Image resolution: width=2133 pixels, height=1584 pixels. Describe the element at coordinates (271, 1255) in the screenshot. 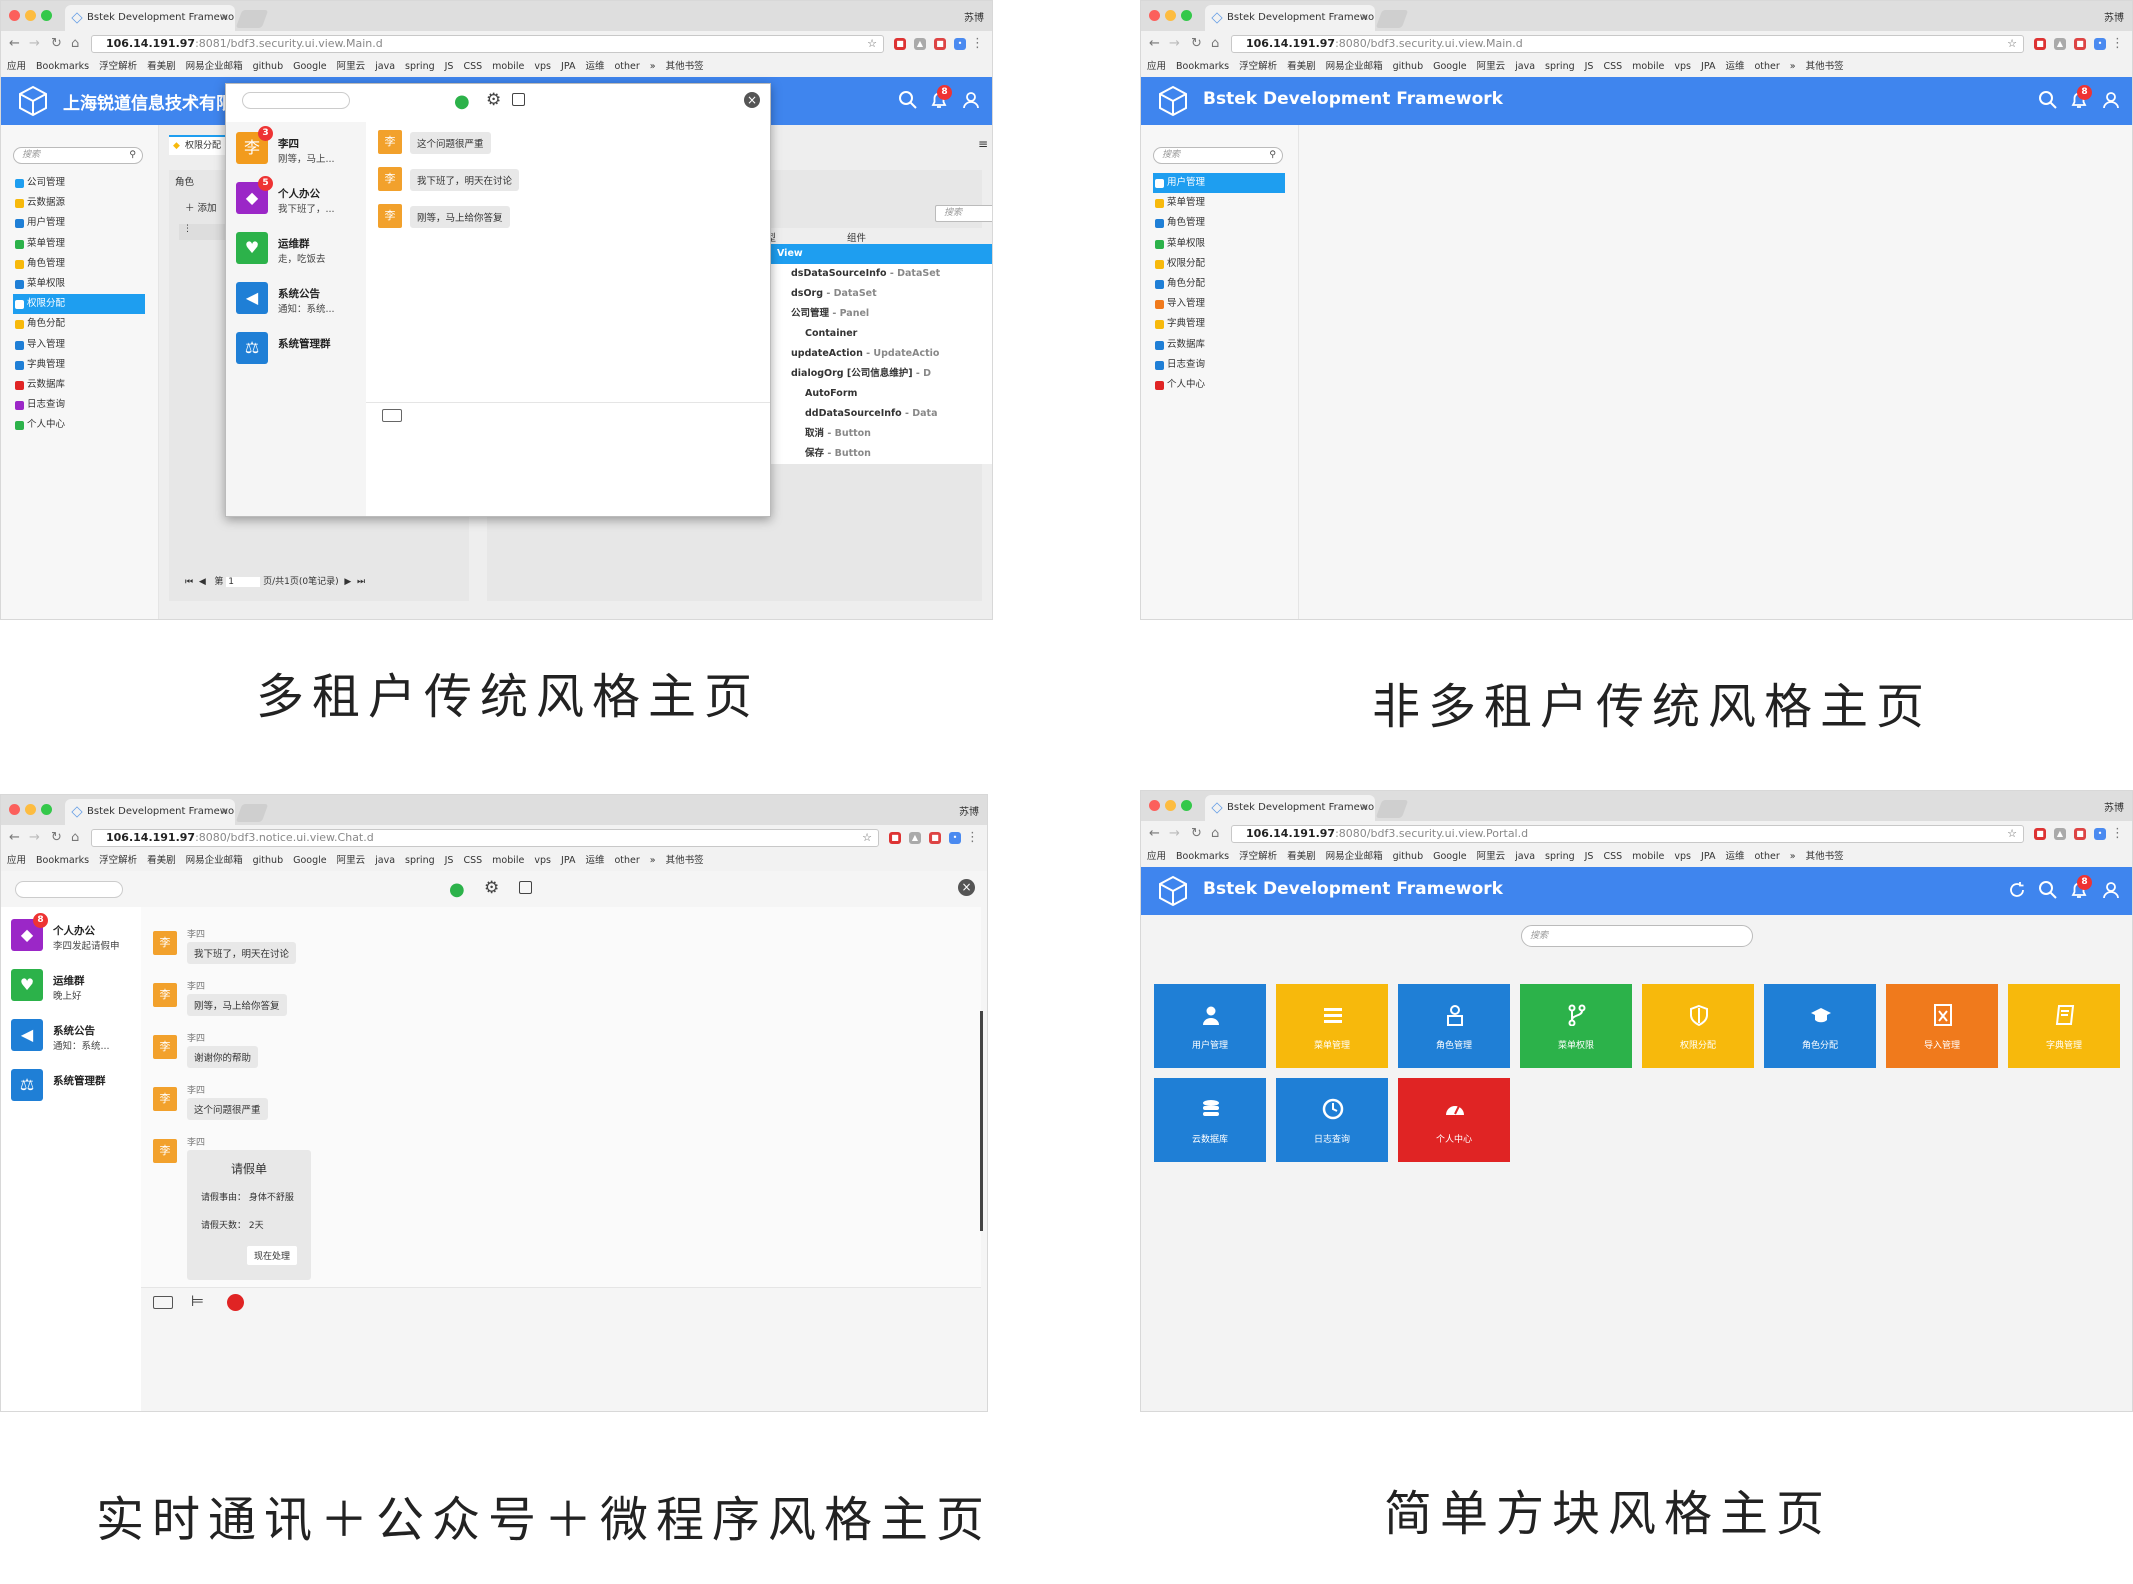

I see `process-now-button: 现在处理` at that location.